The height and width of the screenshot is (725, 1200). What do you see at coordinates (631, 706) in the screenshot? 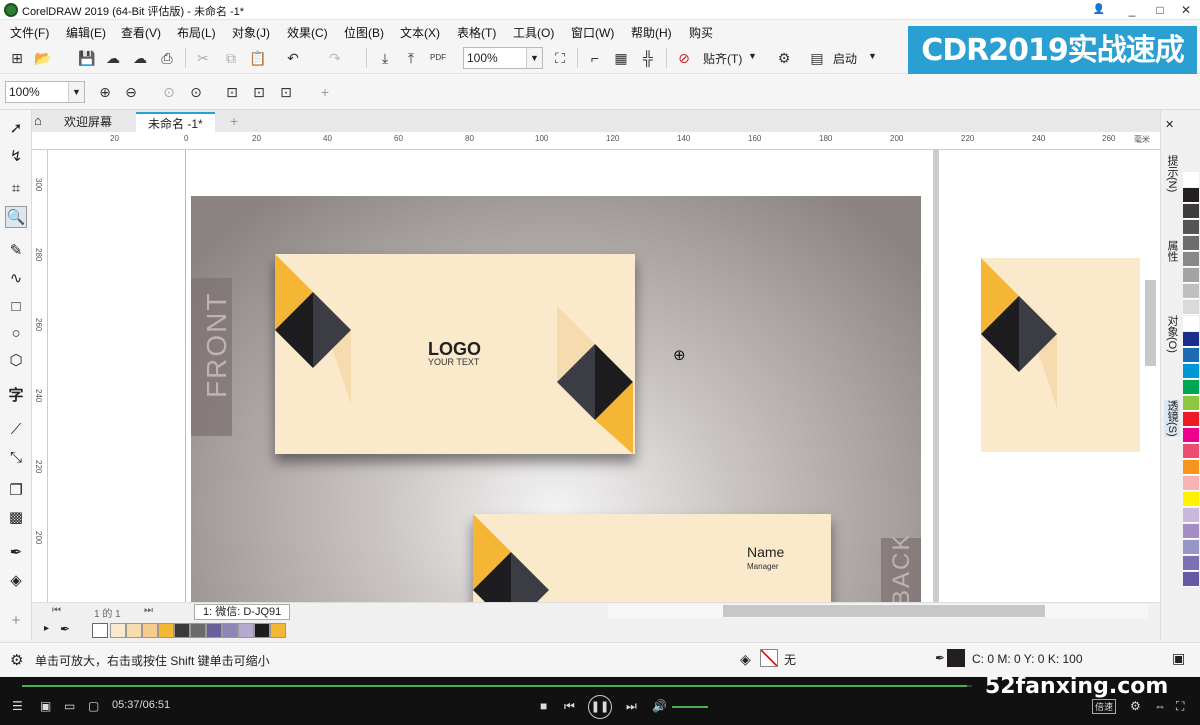
I see `next-icon: ⏭` at bounding box center [631, 706].